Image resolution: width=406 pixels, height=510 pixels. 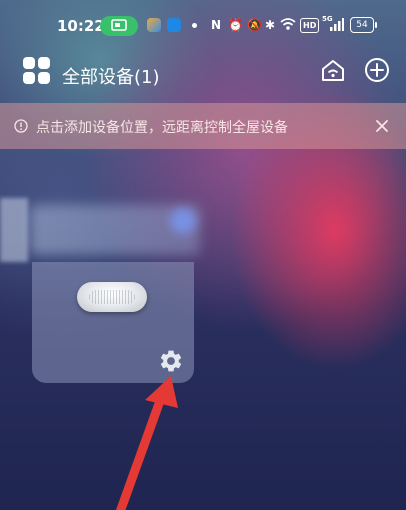 I want to click on location-tip-banner: 点击添加设备位置，远距离控制全屋设备, so click(x=203, y=126).